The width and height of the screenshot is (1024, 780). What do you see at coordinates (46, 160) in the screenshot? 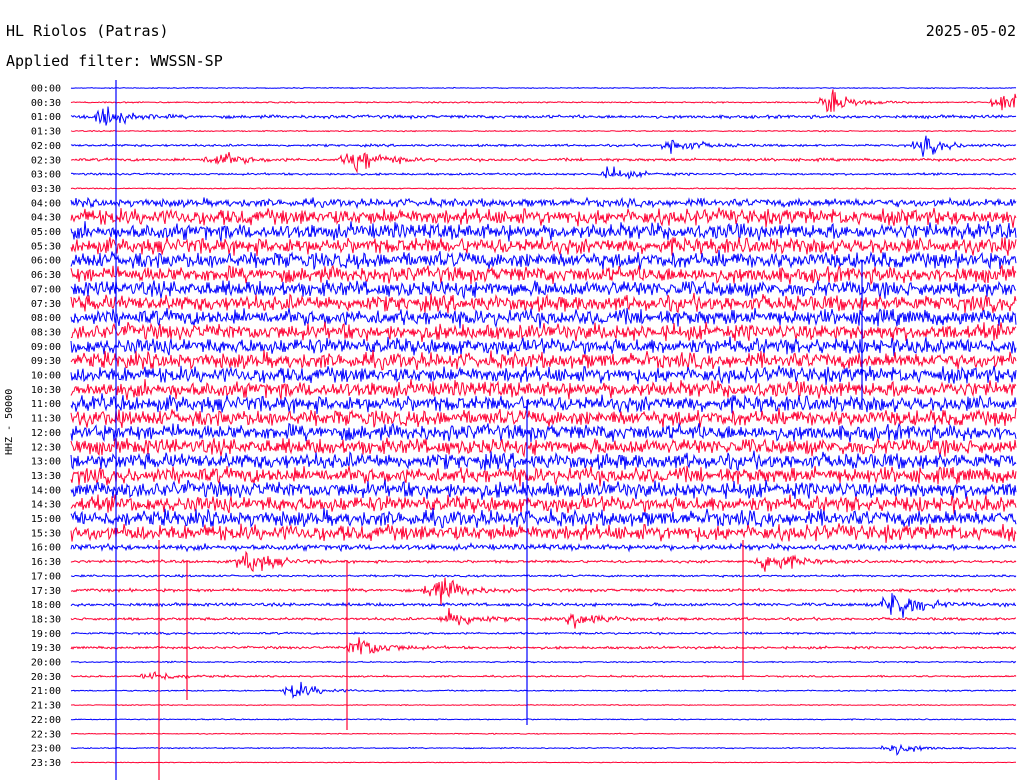
I see `time-label: 02:30` at bounding box center [46, 160].